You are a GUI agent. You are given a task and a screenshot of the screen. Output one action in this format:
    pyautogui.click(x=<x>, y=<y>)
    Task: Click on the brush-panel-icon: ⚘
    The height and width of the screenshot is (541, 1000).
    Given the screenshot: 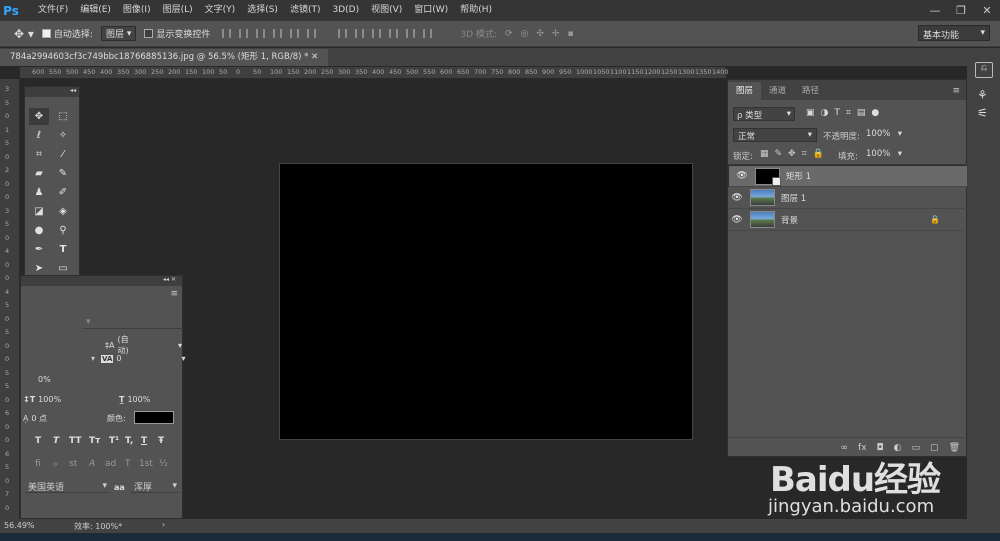 What is the action you would take?
    pyautogui.click(x=988, y=95)
    